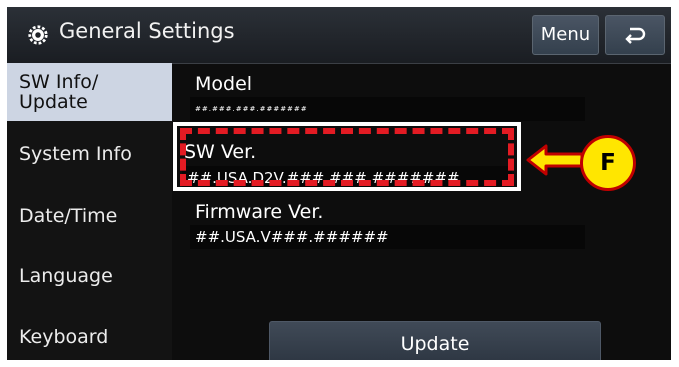  Describe the element at coordinates (64, 337) in the screenshot. I see `sidebar-item-label: Keyboard` at that location.